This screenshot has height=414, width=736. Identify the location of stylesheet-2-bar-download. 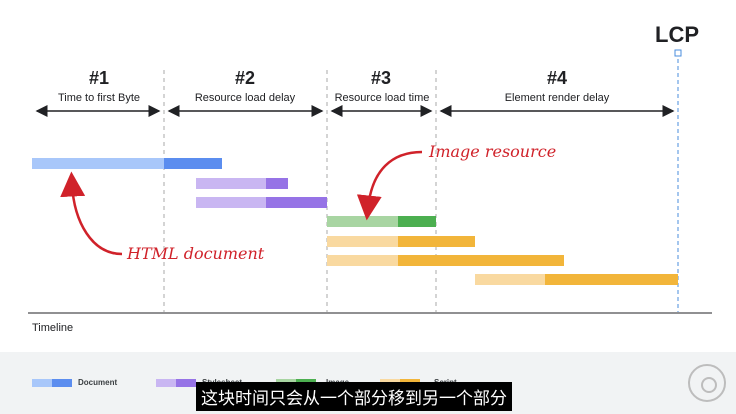
(296, 202).